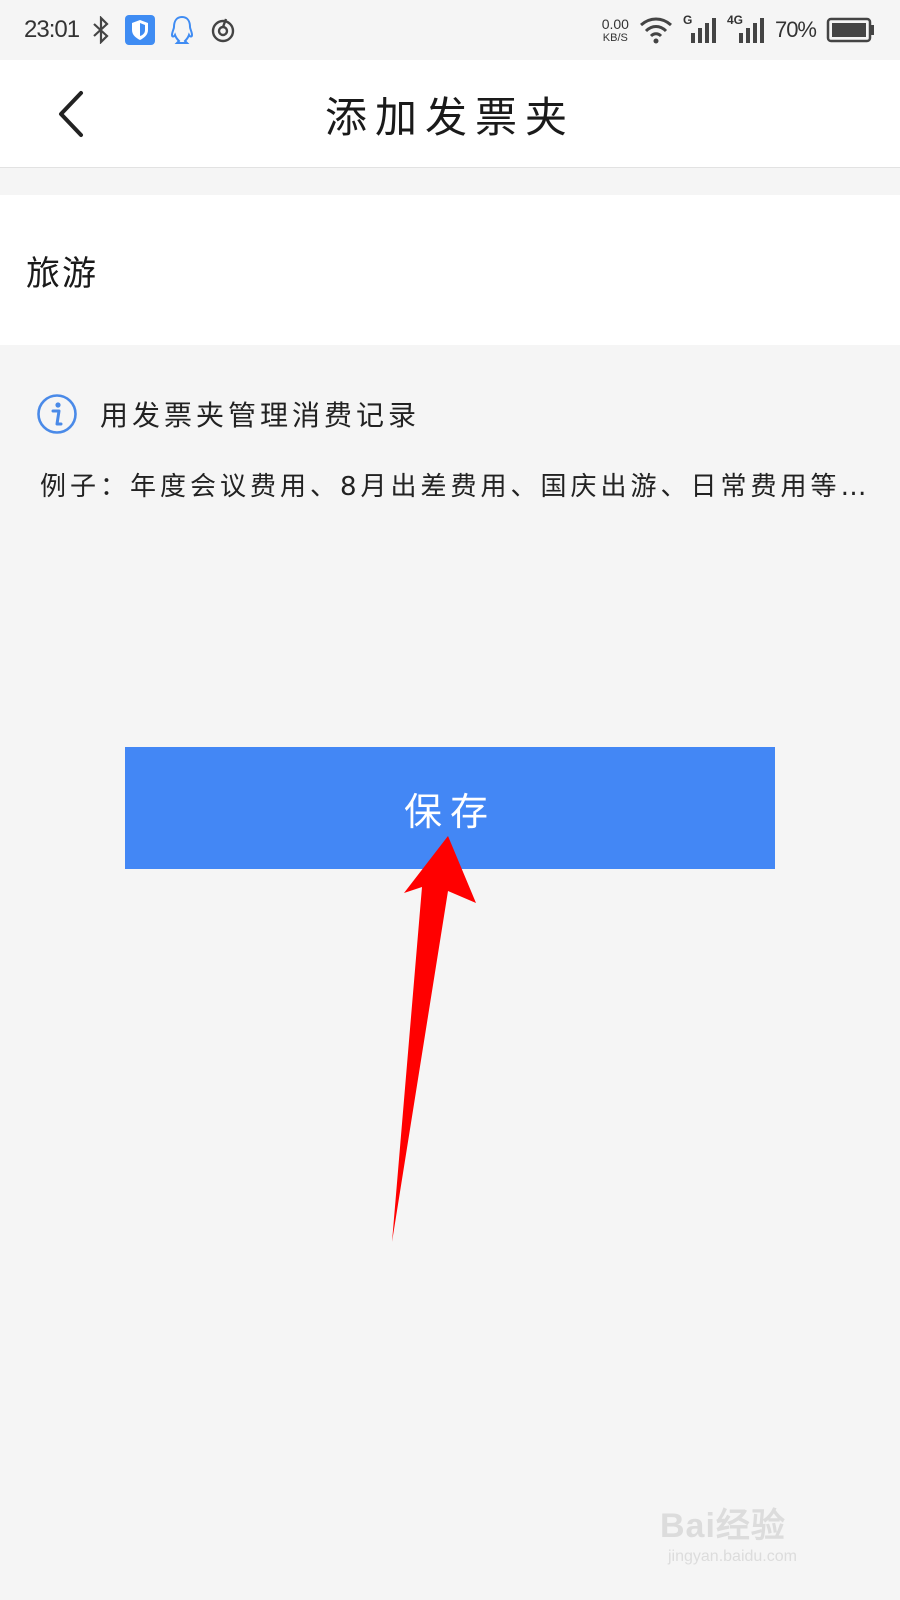 The image size is (900, 1600). I want to click on bluetooth-icon, so click(101, 30).